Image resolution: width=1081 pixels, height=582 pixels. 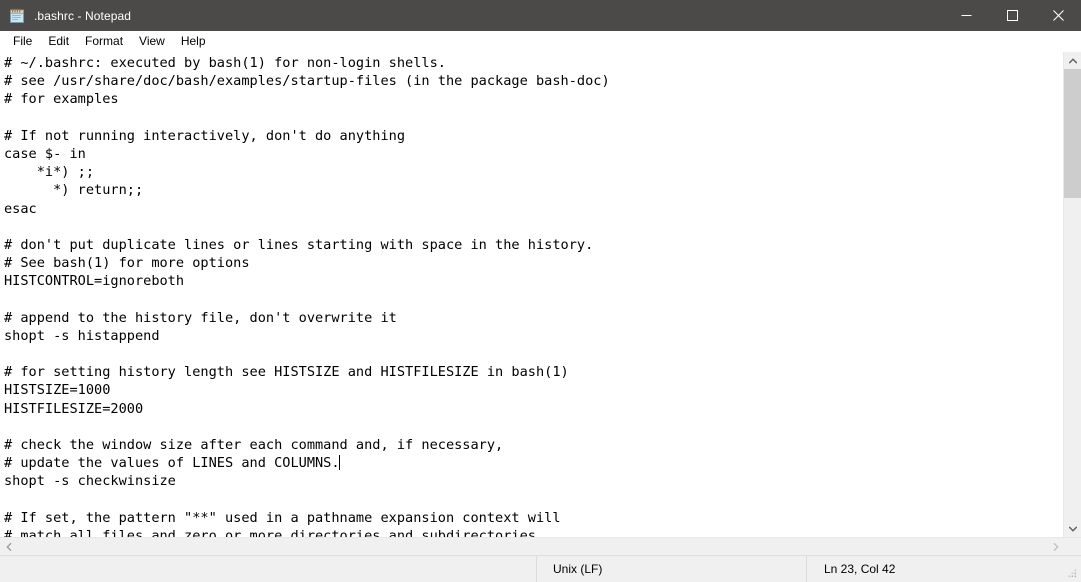 What do you see at coordinates (1072, 546) in the screenshot?
I see `scrollbar-corner` at bounding box center [1072, 546].